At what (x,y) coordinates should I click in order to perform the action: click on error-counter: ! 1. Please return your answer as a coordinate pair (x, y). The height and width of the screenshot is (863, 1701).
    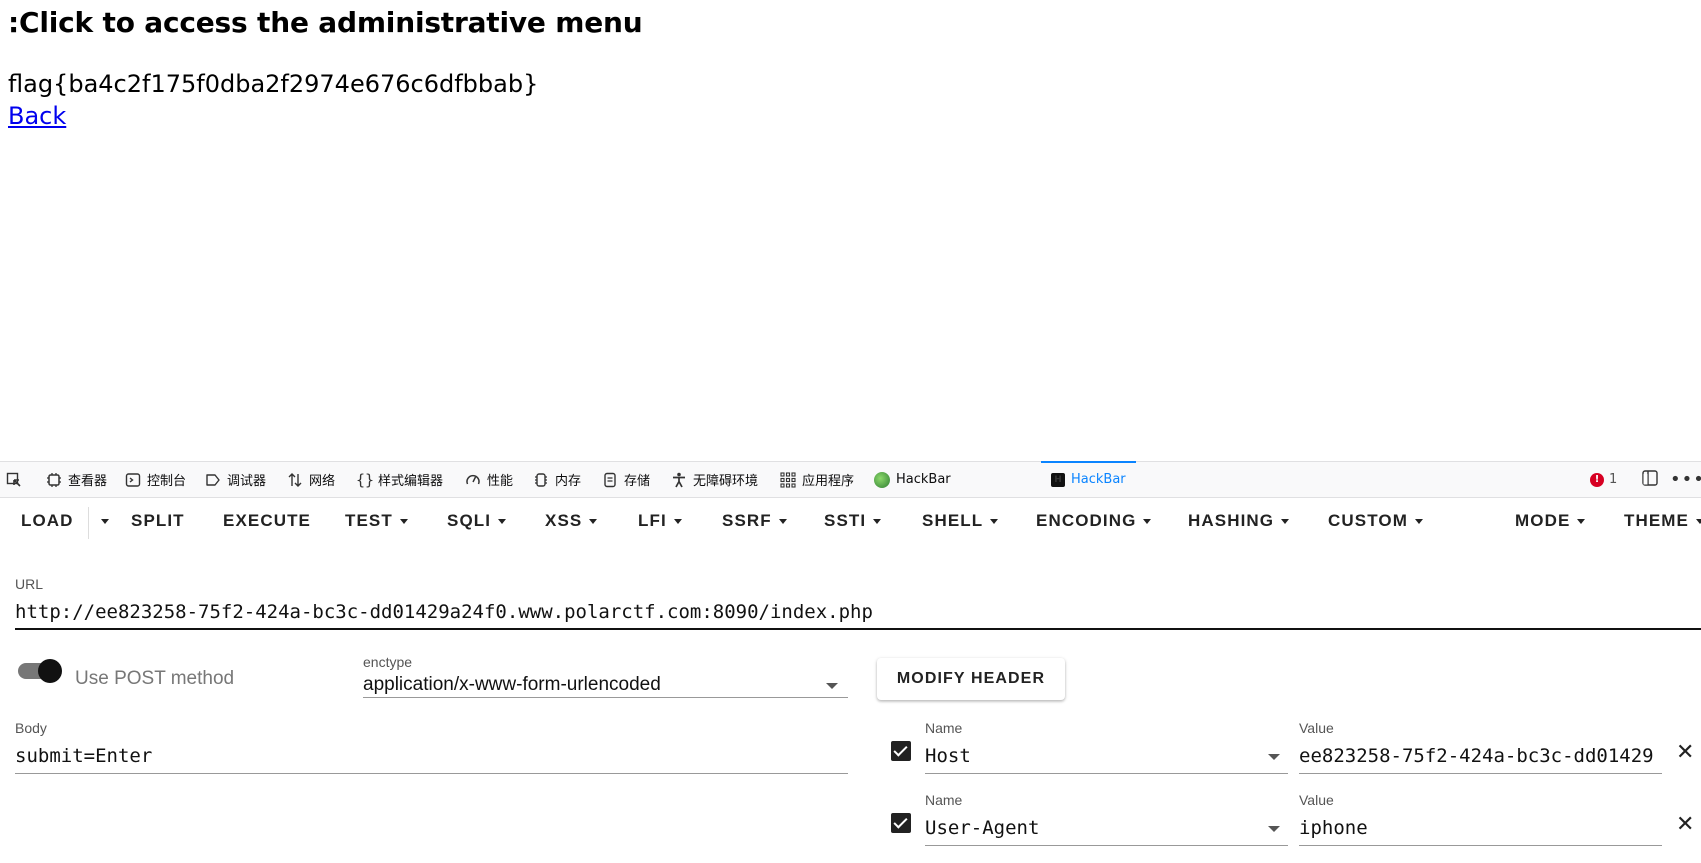
    Looking at the image, I should click on (1603, 479).